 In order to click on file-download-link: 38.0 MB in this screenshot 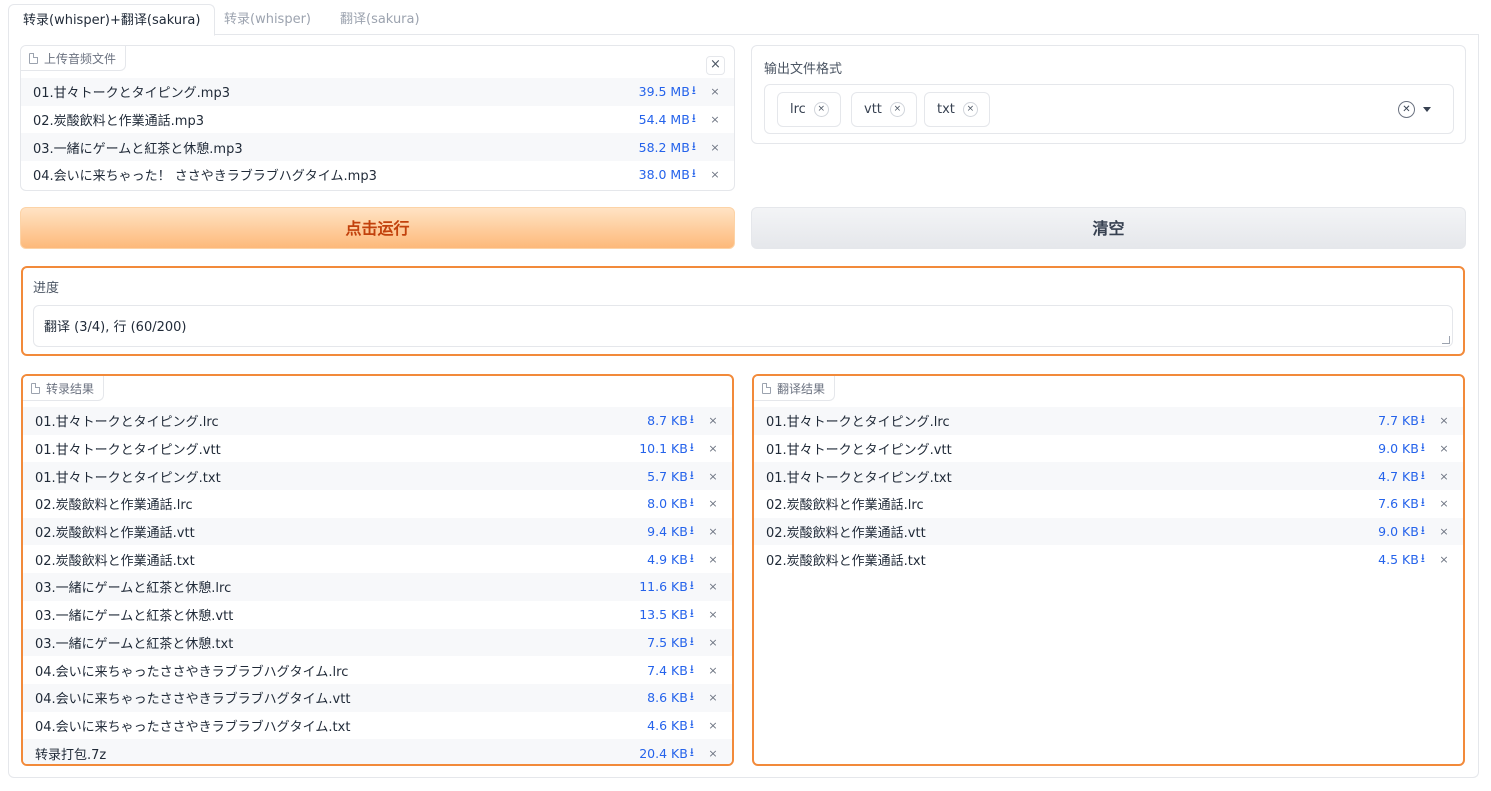, I will do `click(664, 174)`.